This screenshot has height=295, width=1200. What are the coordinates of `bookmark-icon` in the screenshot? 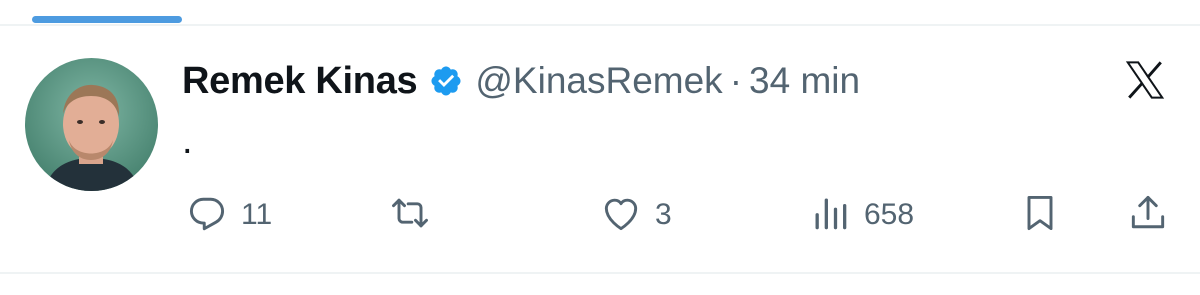 It's located at (1040, 215).